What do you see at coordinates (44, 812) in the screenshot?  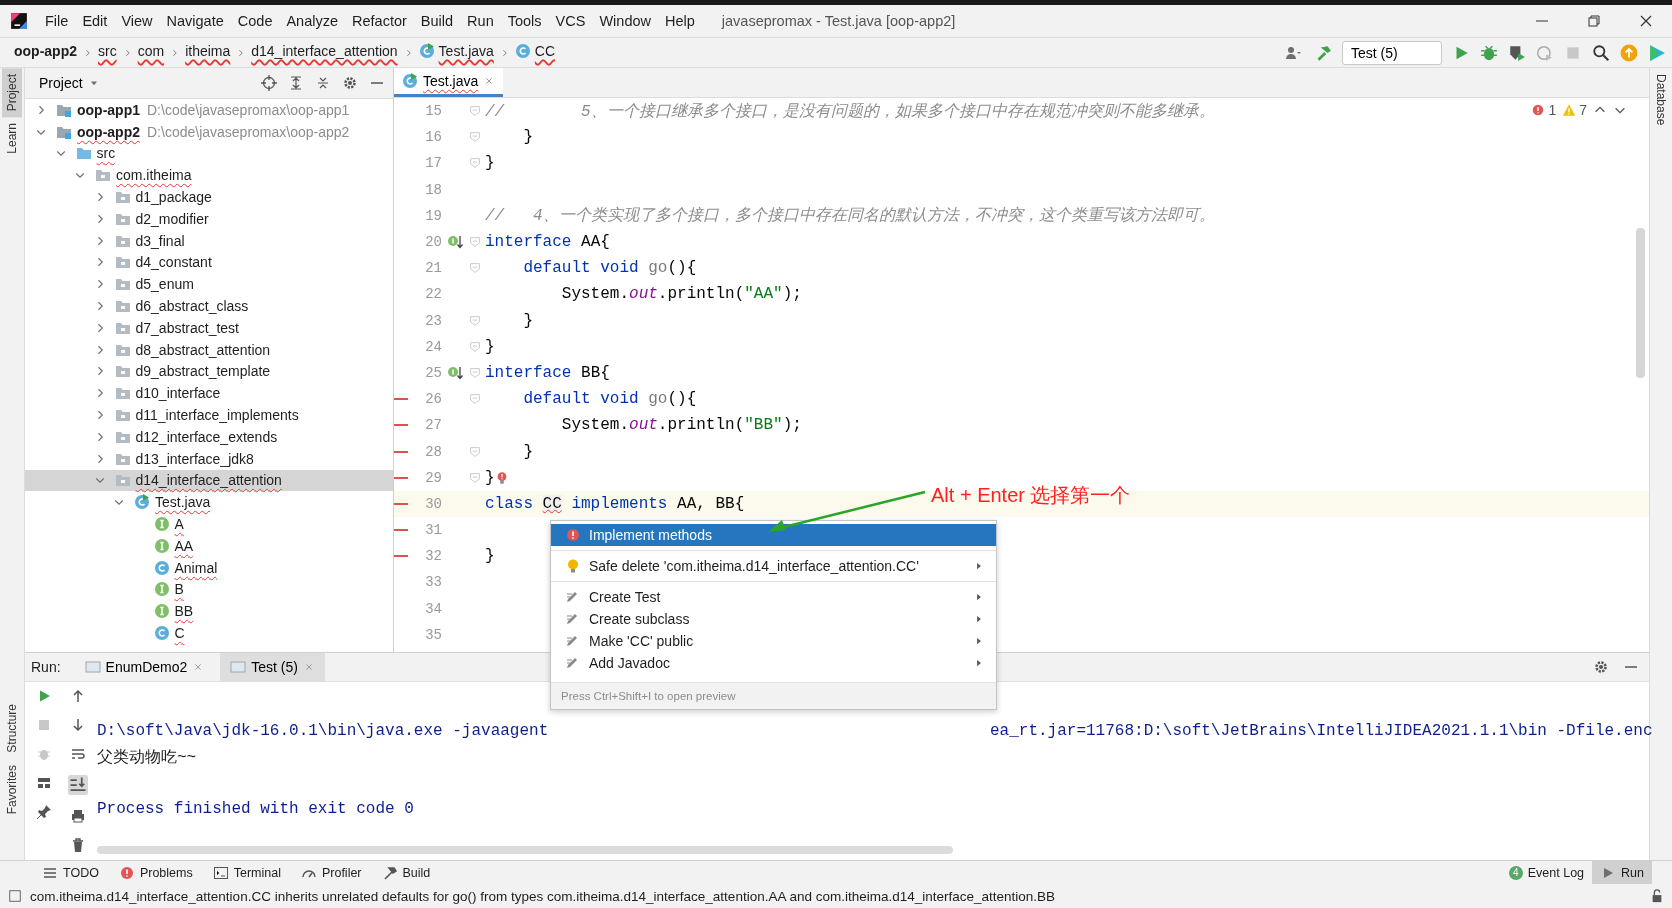 I see `pin-icon` at bounding box center [44, 812].